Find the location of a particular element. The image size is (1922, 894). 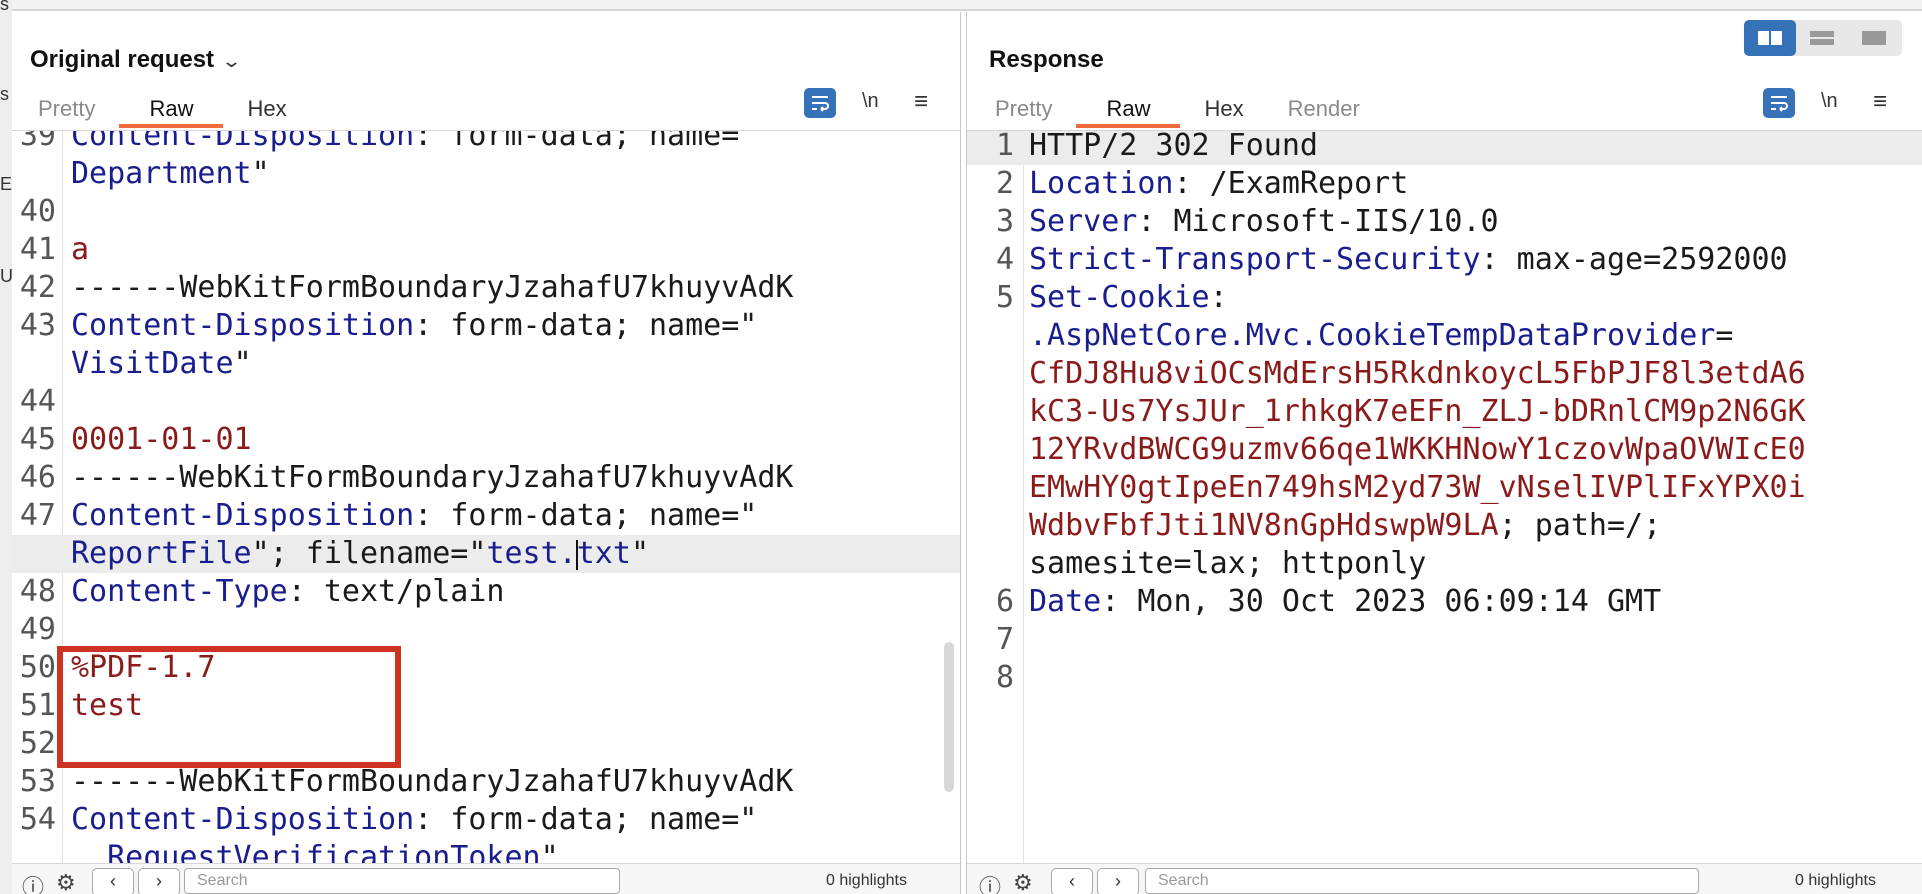

line-number: 39 is located at coordinates (37, 142).